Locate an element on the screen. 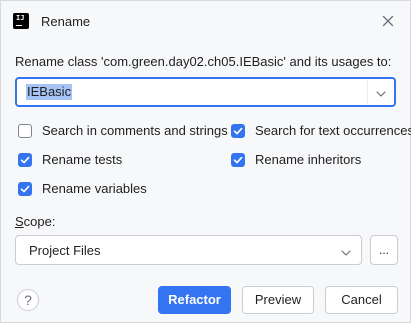 Image resolution: width=411 pixels, height=323 pixels. help-button: ? is located at coordinates (28, 300).